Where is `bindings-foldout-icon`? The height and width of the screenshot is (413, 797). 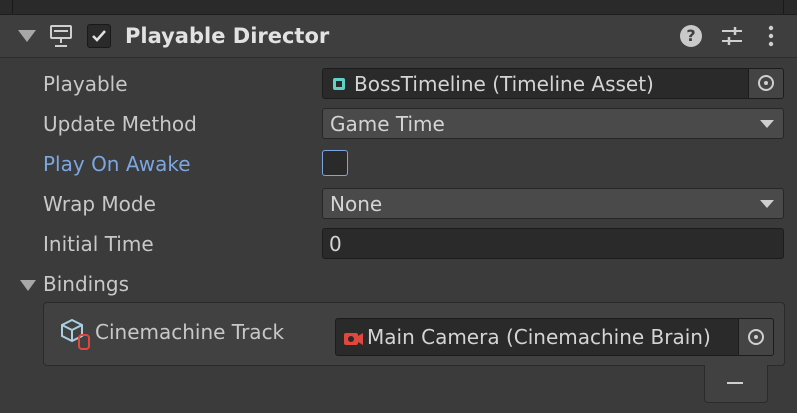 bindings-foldout-icon is located at coordinates (28, 285).